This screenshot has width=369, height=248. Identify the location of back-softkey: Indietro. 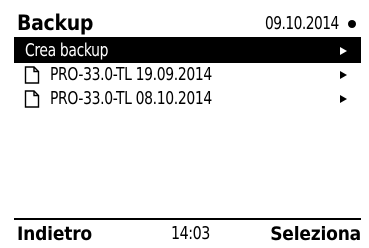
(54, 234).